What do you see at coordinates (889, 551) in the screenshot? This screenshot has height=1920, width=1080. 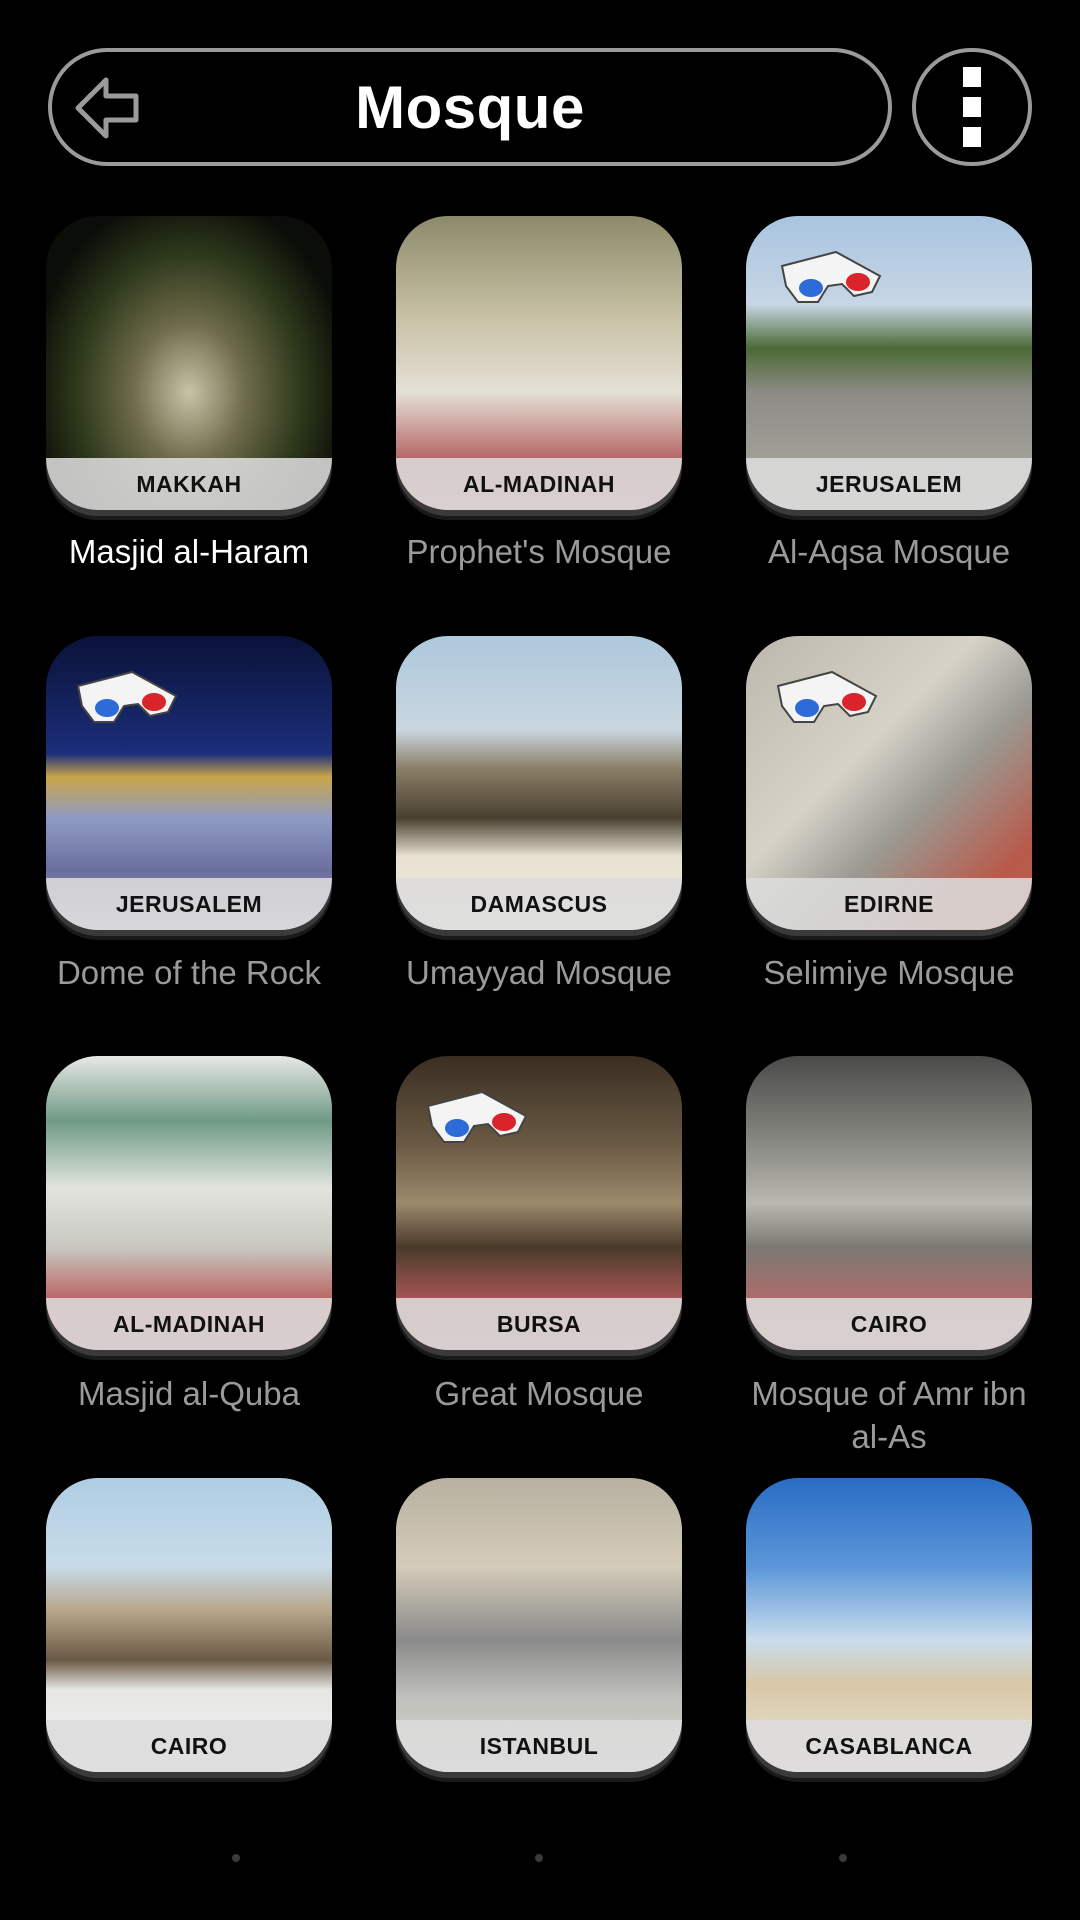 I see `mosque-name-label: Al-Aqsa Mosque` at bounding box center [889, 551].